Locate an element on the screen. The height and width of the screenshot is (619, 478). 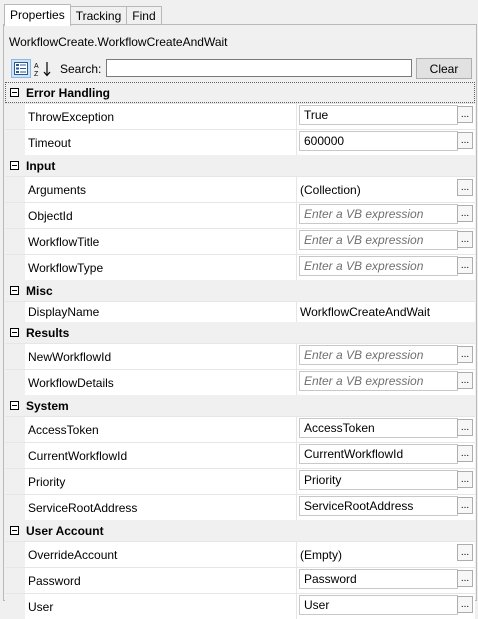
property-row-displayname: DisplayName WorkflowCreateAndWait is located at coordinates (240, 311).